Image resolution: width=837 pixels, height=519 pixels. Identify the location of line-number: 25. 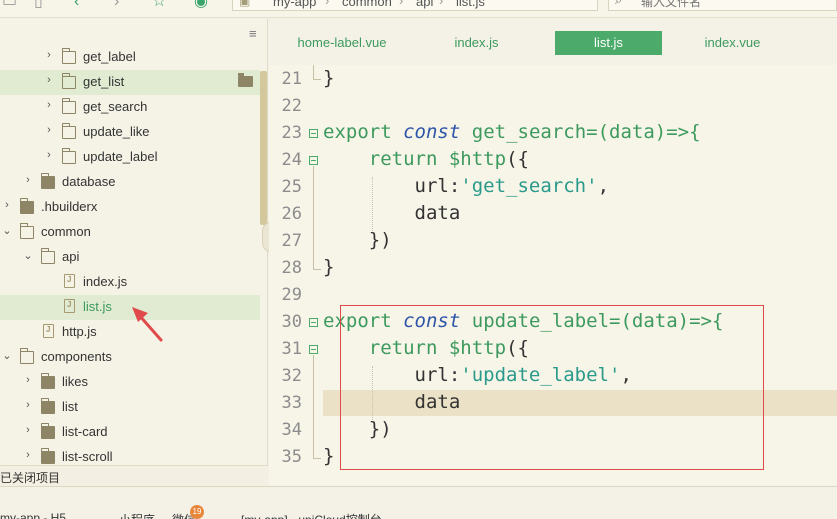
(291, 187).